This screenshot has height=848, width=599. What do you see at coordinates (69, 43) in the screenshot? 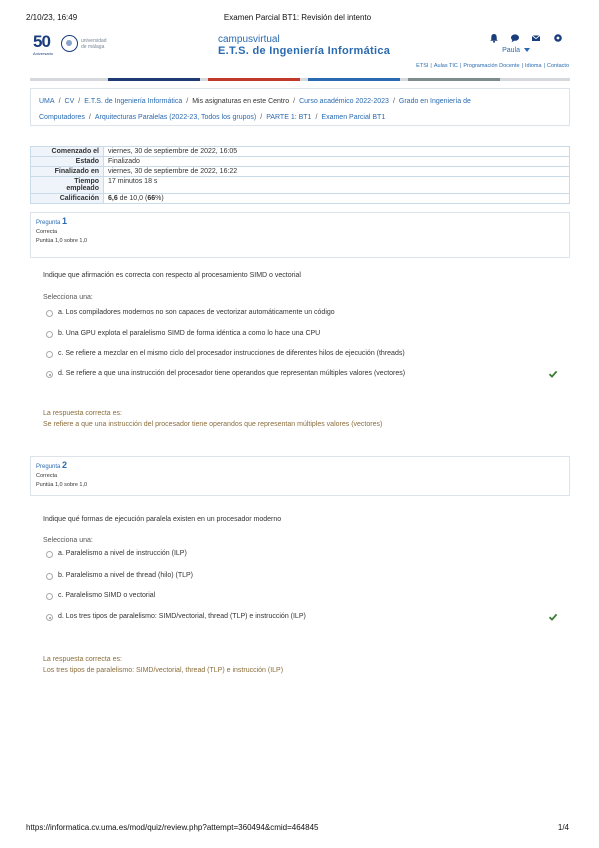
I see `university-seal-icon` at bounding box center [69, 43].